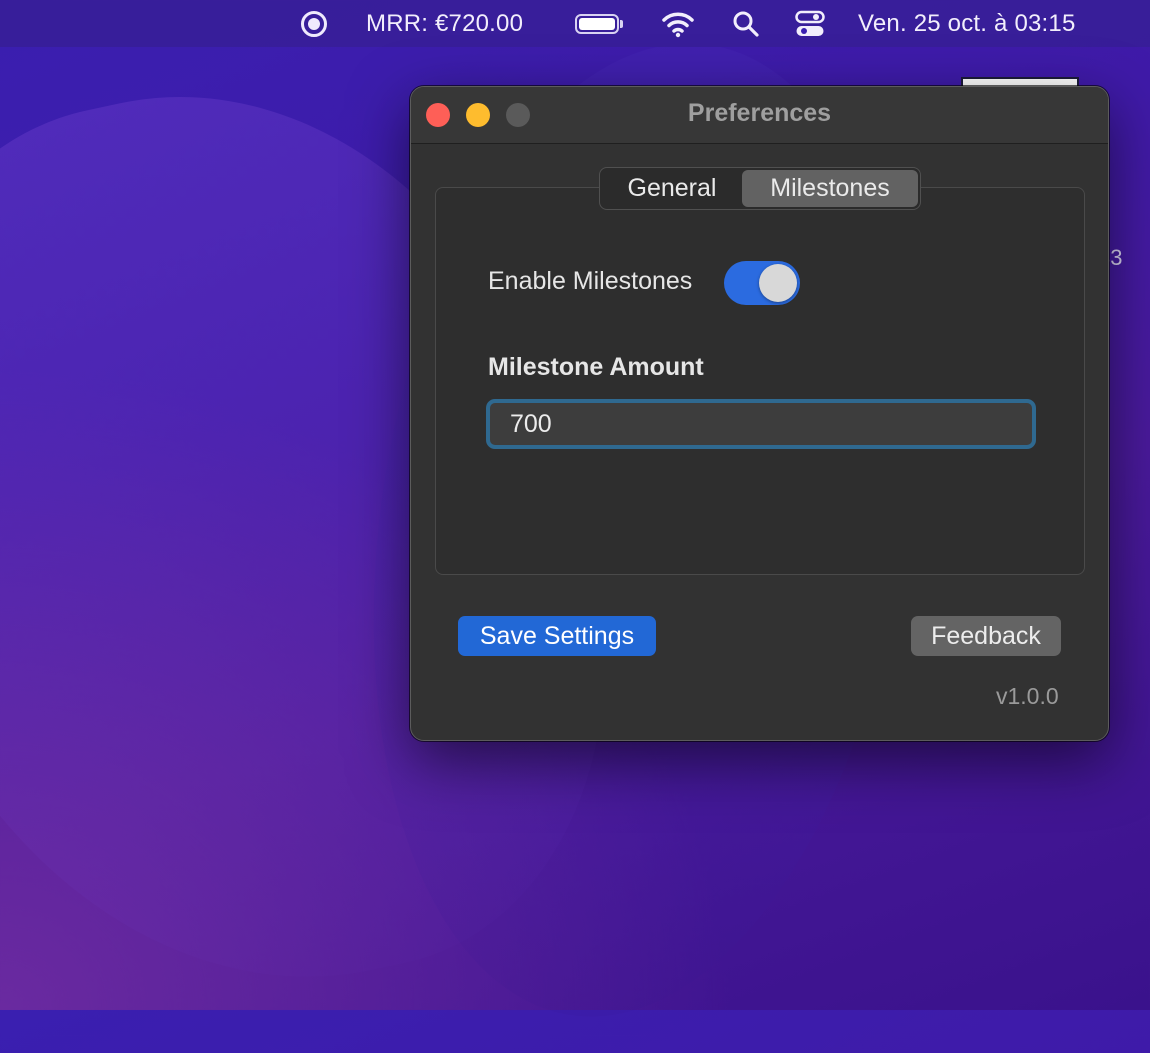  What do you see at coordinates (314, 23) in the screenshot?
I see `record-icon` at bounding box center [314, 23].